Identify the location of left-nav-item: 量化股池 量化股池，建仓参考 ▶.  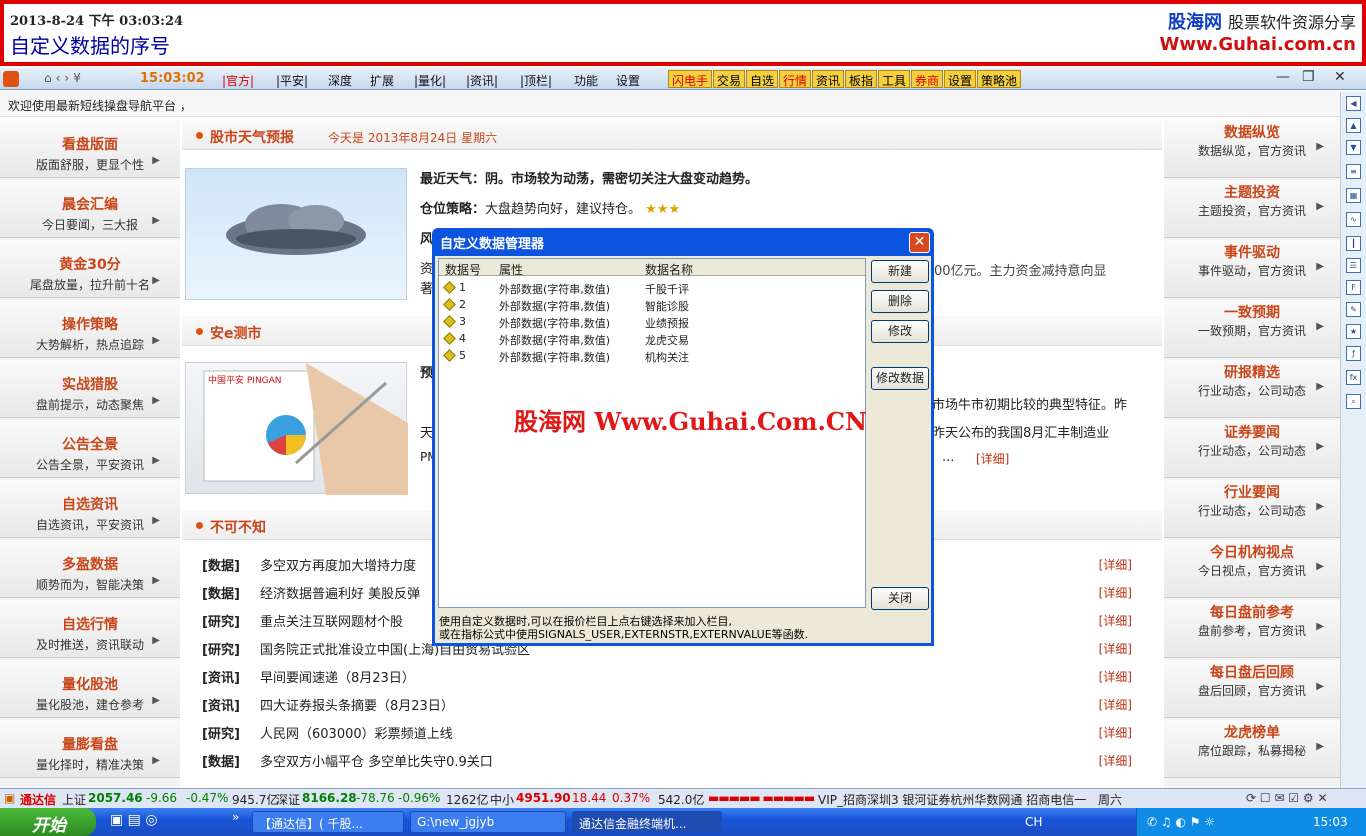
(90, 689).